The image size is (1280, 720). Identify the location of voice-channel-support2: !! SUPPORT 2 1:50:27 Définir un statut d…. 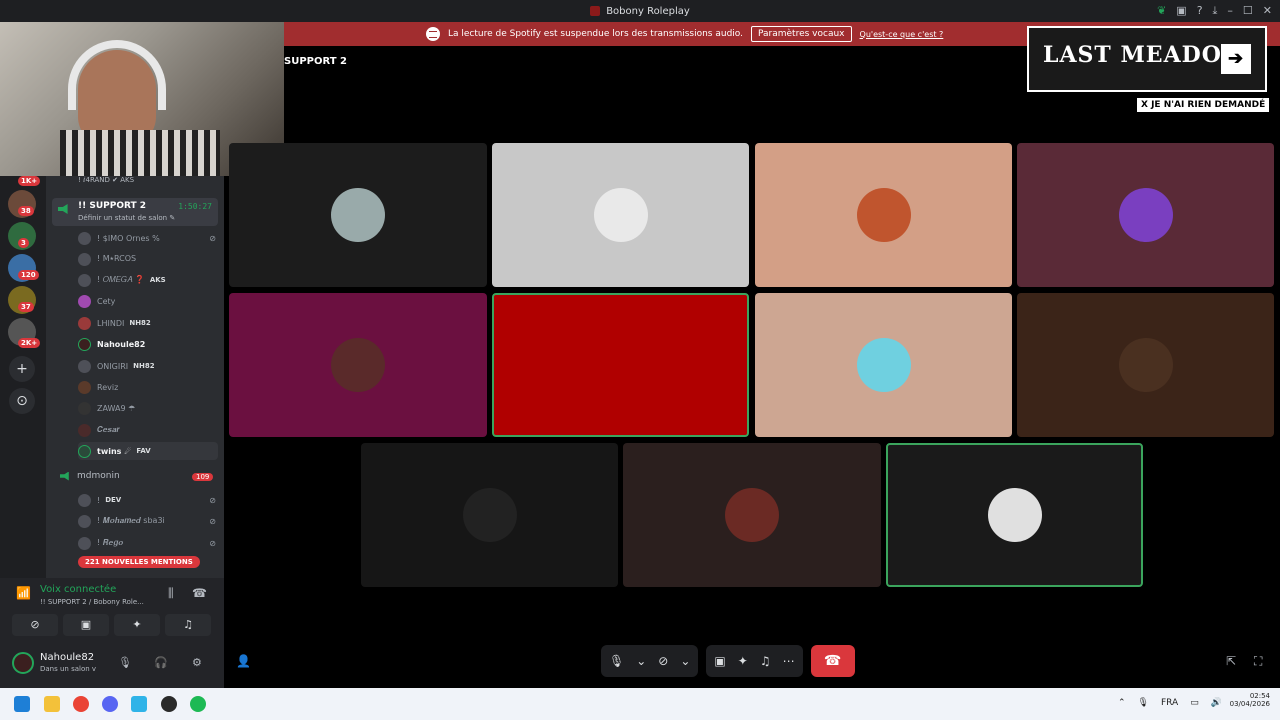
(135, 212).